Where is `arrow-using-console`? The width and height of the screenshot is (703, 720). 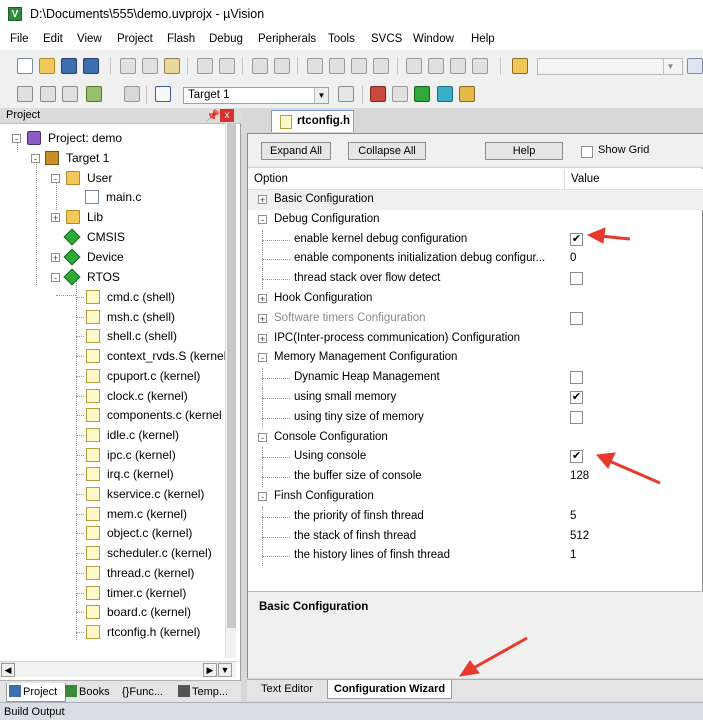
arrow-using-console is located at coordinates (628, 468).